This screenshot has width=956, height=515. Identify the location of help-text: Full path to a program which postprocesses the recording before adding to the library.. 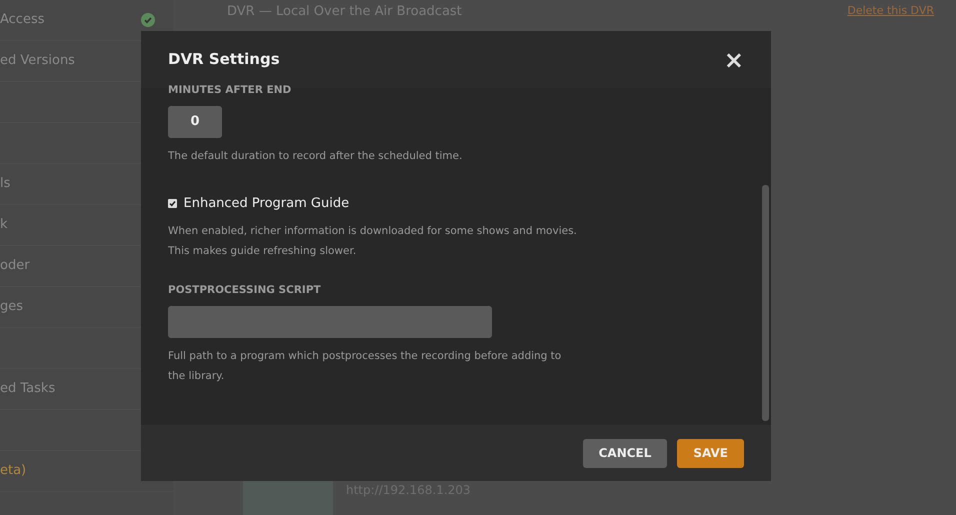
(365, 366).